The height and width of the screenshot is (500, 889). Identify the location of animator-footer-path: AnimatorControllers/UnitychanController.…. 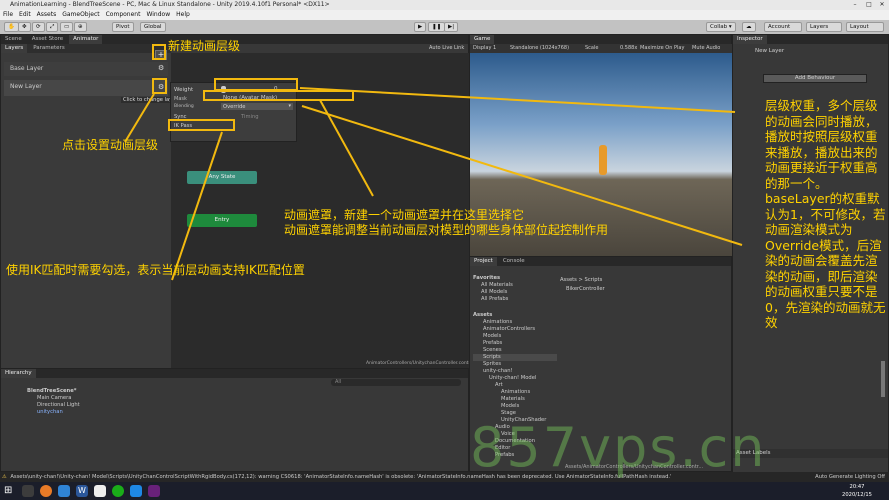
(423, 363).